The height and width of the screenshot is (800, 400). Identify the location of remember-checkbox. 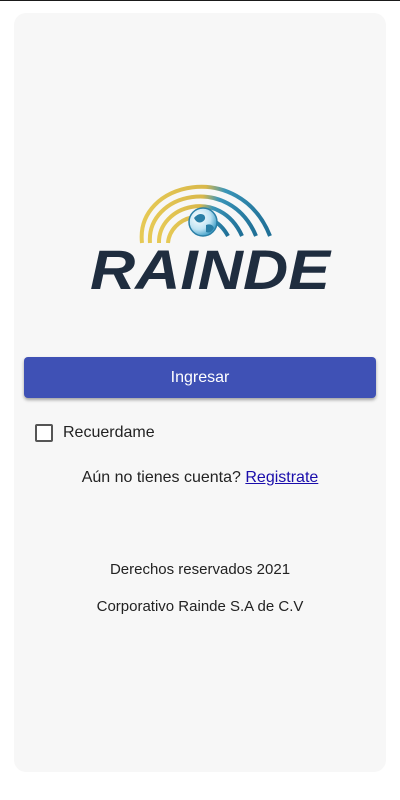
(44, 433).